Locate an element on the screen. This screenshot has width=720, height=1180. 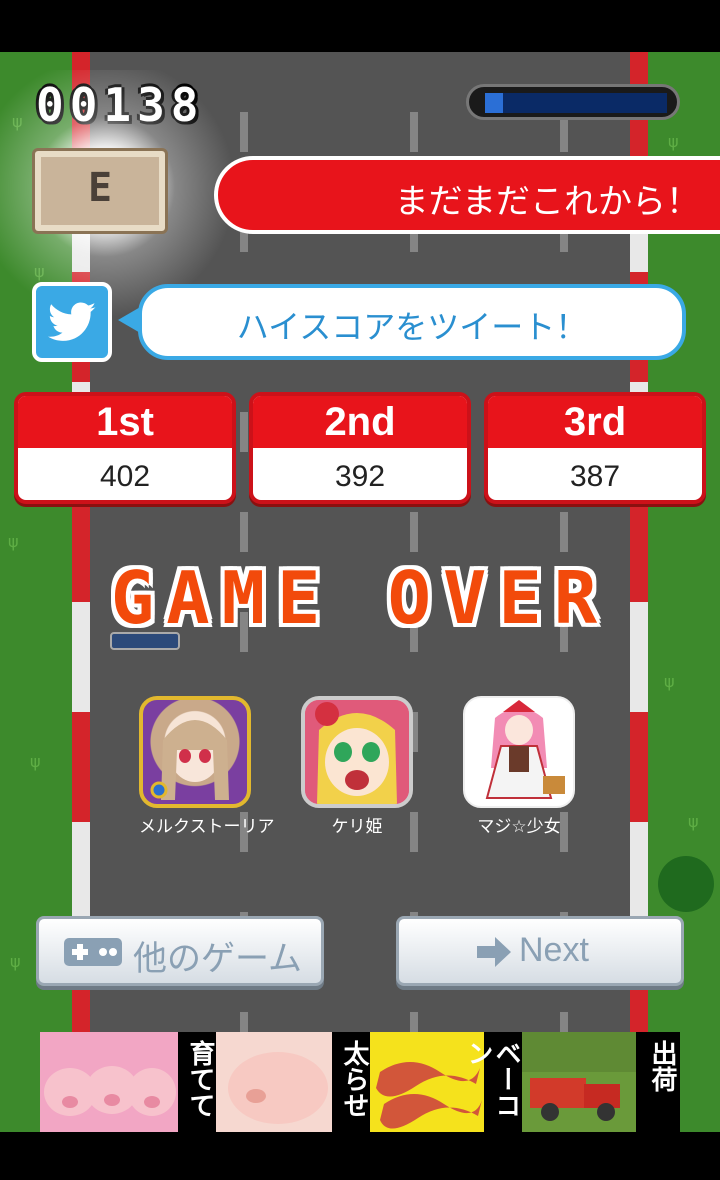
ranking-score: 387 is located at coordinates (595, 476).